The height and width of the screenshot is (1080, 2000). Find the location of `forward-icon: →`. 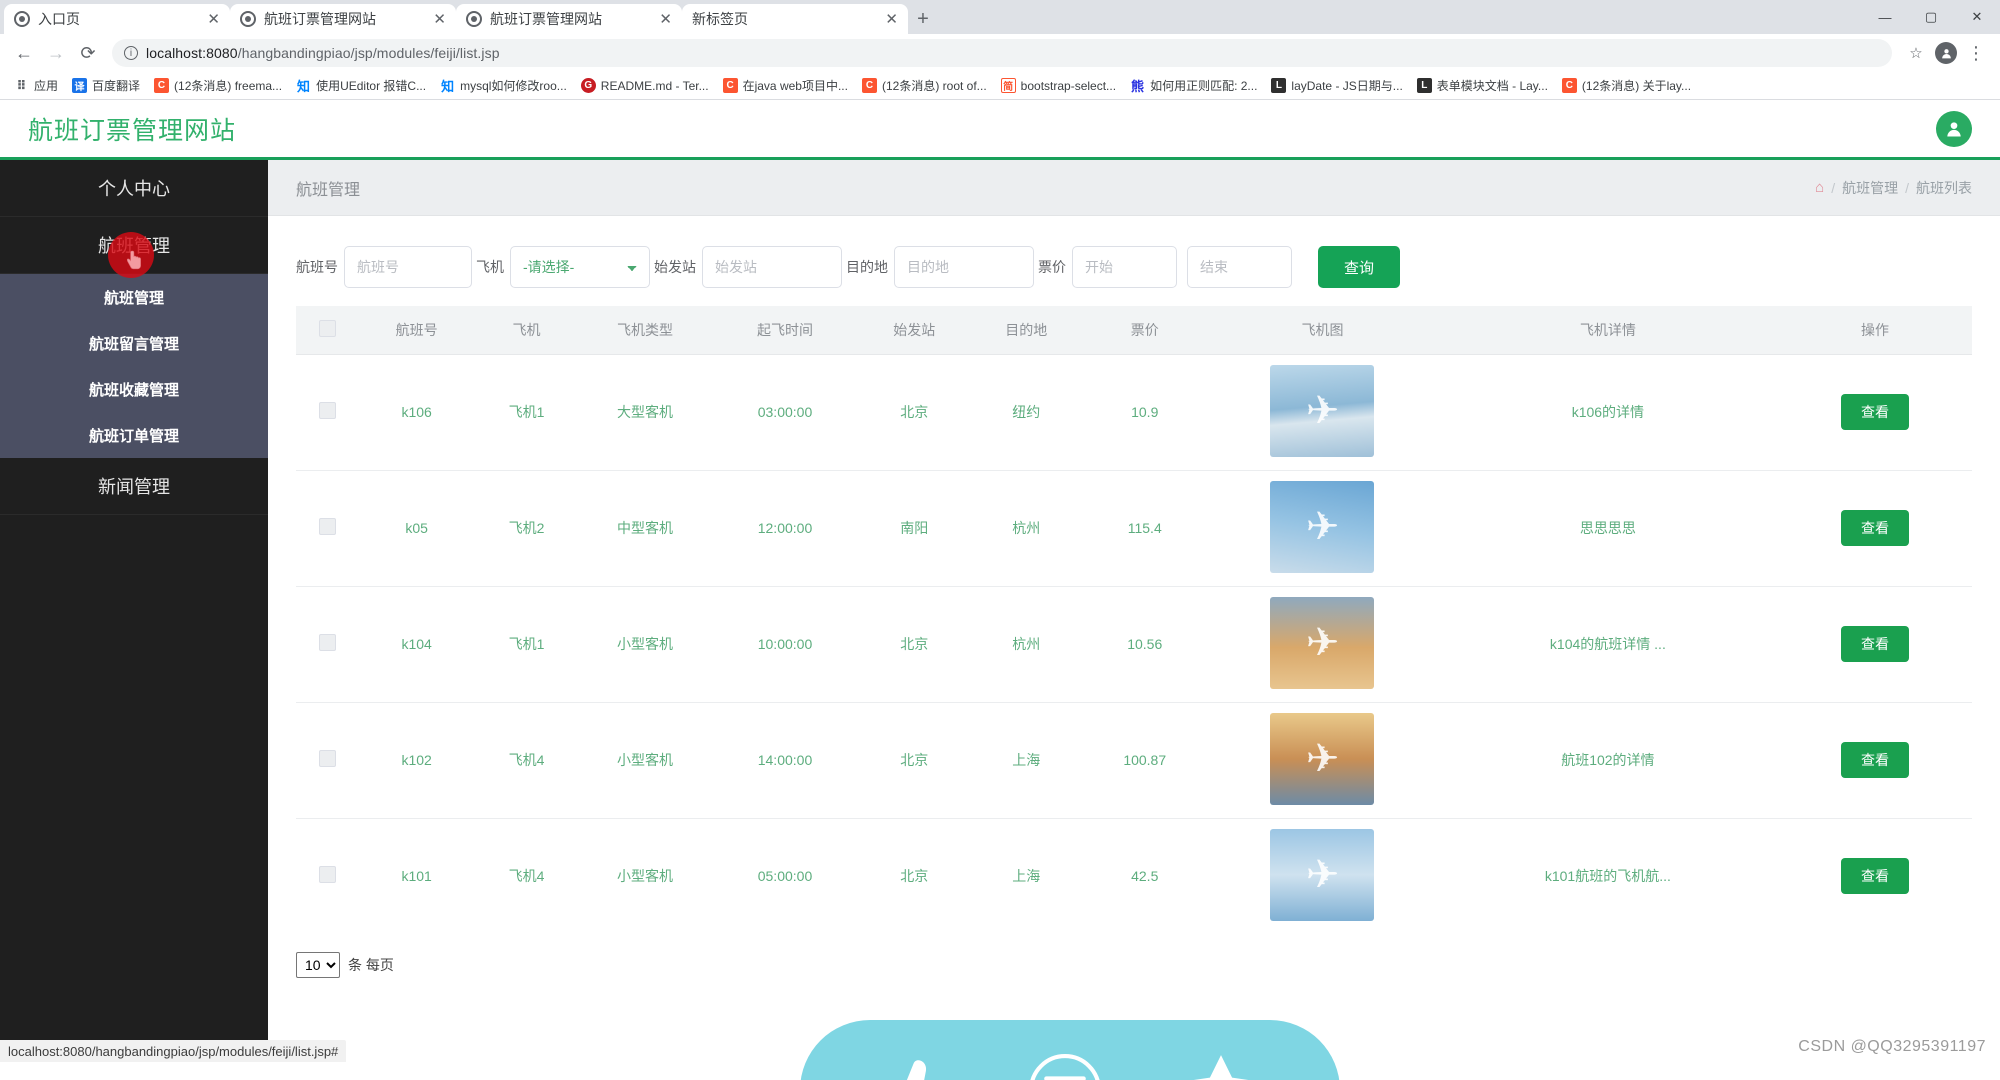

forward-icon: → is located at coordinates (56, 53).